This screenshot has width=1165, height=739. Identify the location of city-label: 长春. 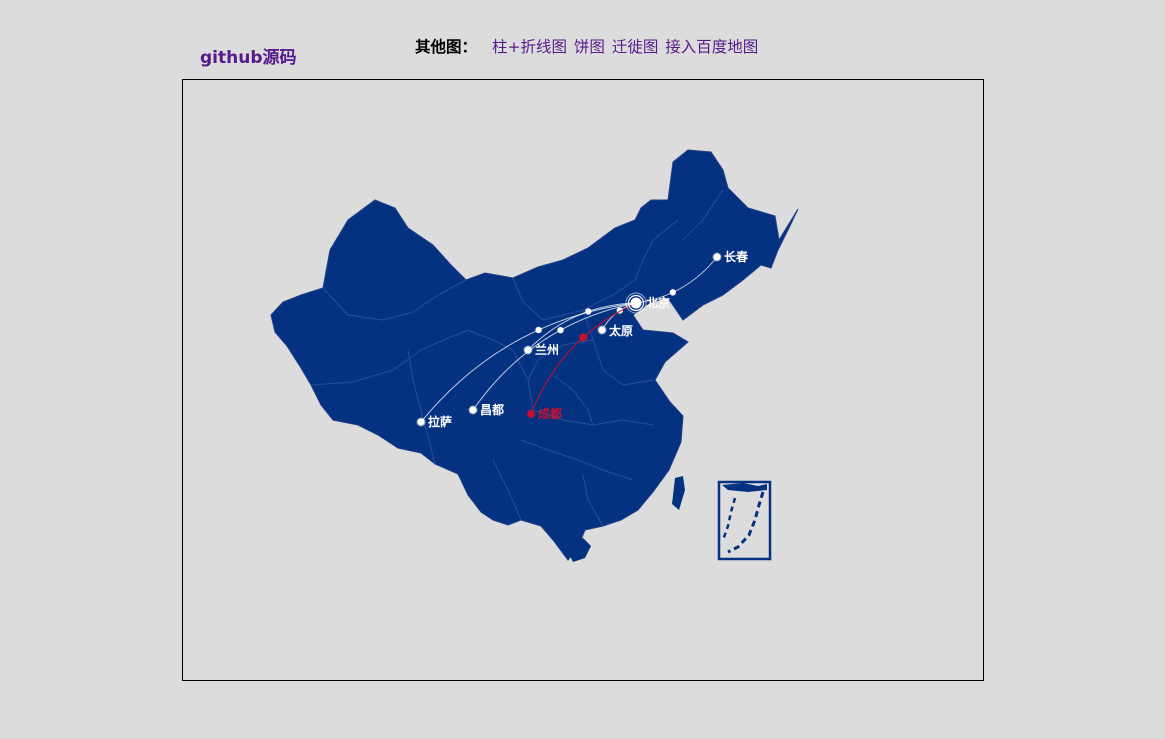
(736, 256).